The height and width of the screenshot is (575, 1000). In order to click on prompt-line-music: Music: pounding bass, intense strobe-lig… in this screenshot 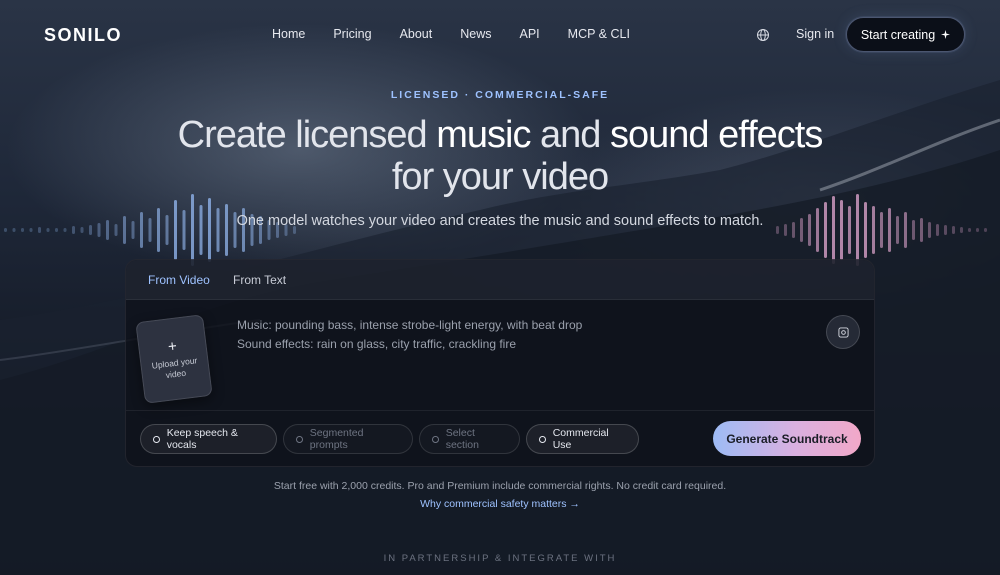, I will do `click(410, 325)`.